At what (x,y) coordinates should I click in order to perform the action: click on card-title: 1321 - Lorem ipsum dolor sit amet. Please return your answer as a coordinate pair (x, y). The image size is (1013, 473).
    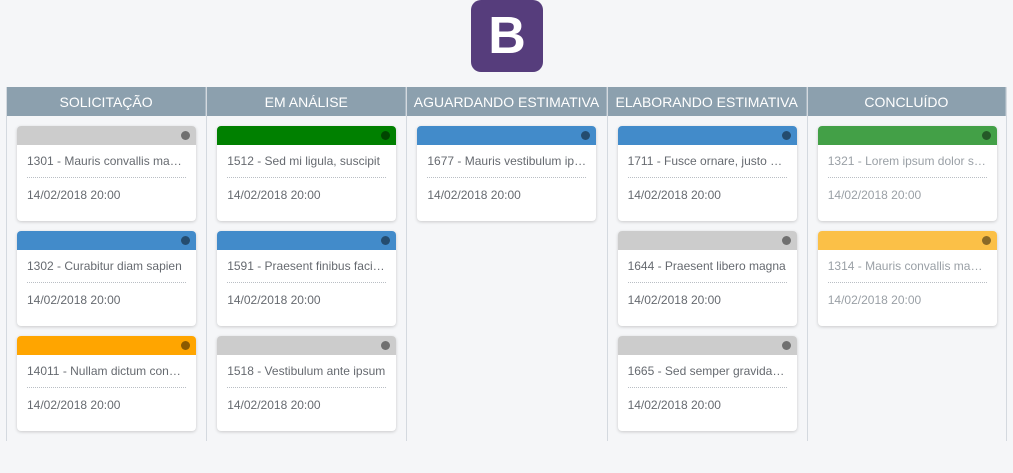
    Looking at the image, I should click on (907, 166).